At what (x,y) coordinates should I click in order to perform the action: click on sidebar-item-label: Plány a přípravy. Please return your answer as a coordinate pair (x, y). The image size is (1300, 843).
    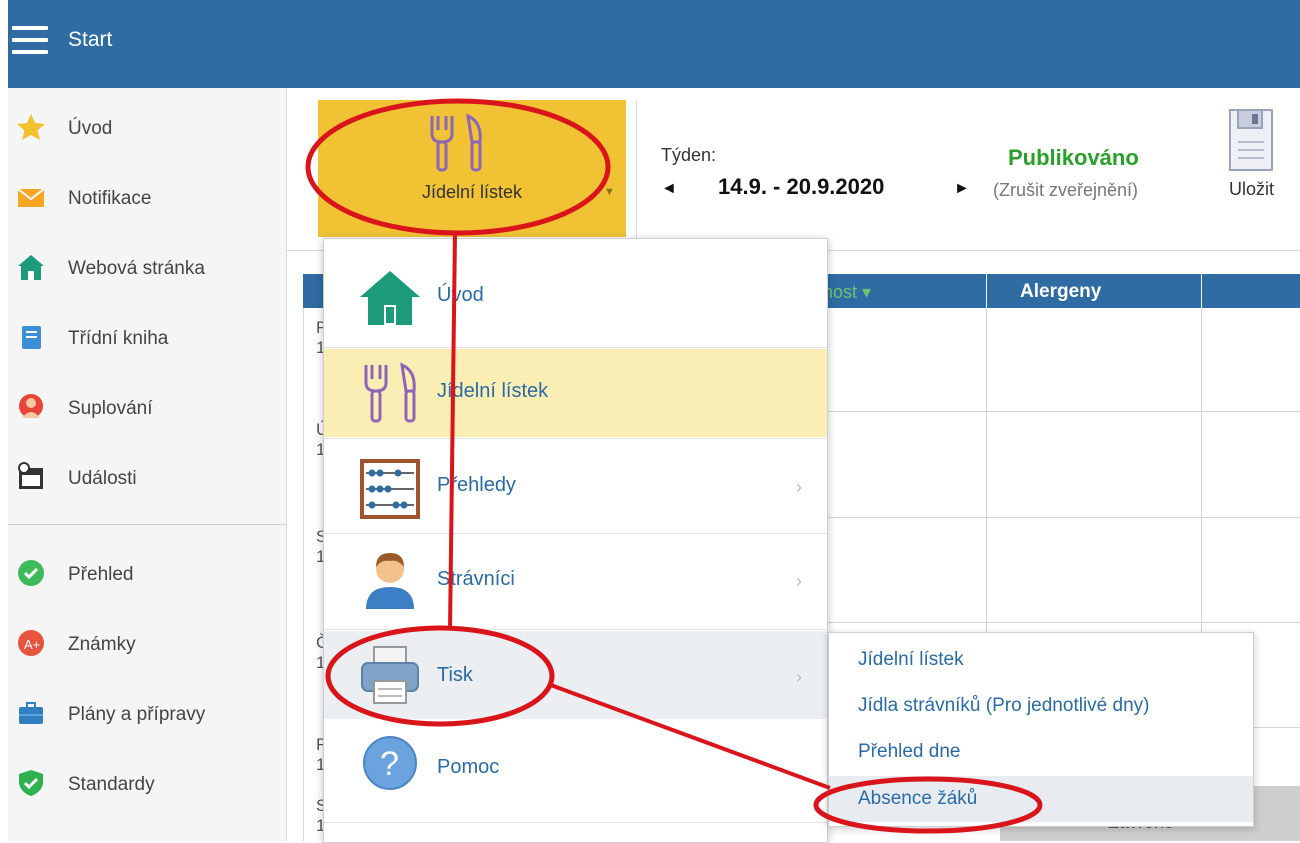
    Looking at the image, I should click on (137, 714).